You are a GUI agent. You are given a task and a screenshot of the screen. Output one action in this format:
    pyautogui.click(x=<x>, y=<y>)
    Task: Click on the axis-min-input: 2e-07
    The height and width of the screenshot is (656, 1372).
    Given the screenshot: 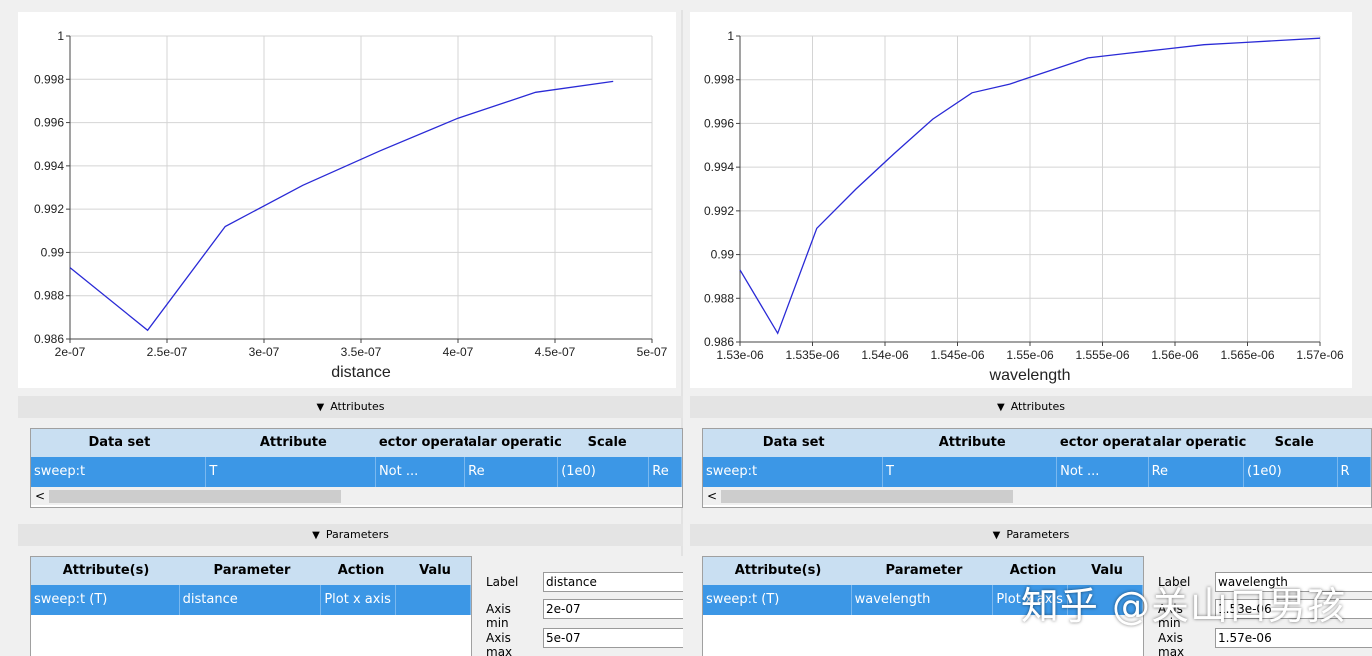 What is the action you would take?
    pyautogui.click(x=613, y=609)
    